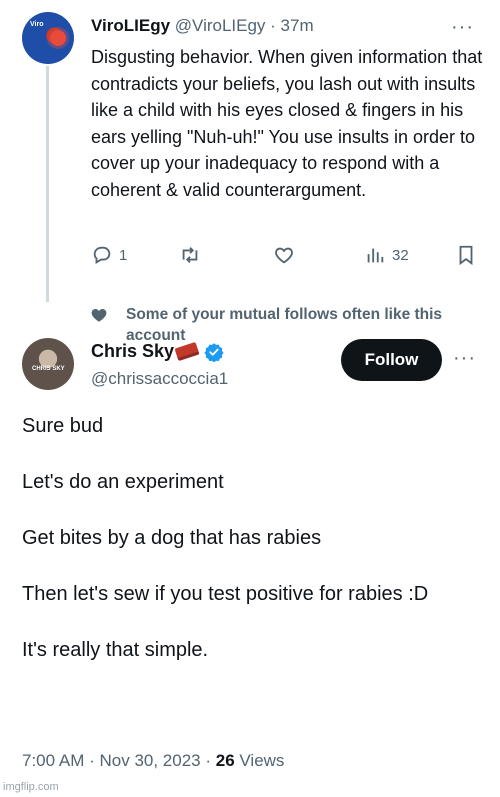 This screenshot has width=500, height=797. What do you see at coordinates (149, 760) in the screenshot?
I see `tweet-date: Nov 30, 2023` at bounding box center [149, 760].